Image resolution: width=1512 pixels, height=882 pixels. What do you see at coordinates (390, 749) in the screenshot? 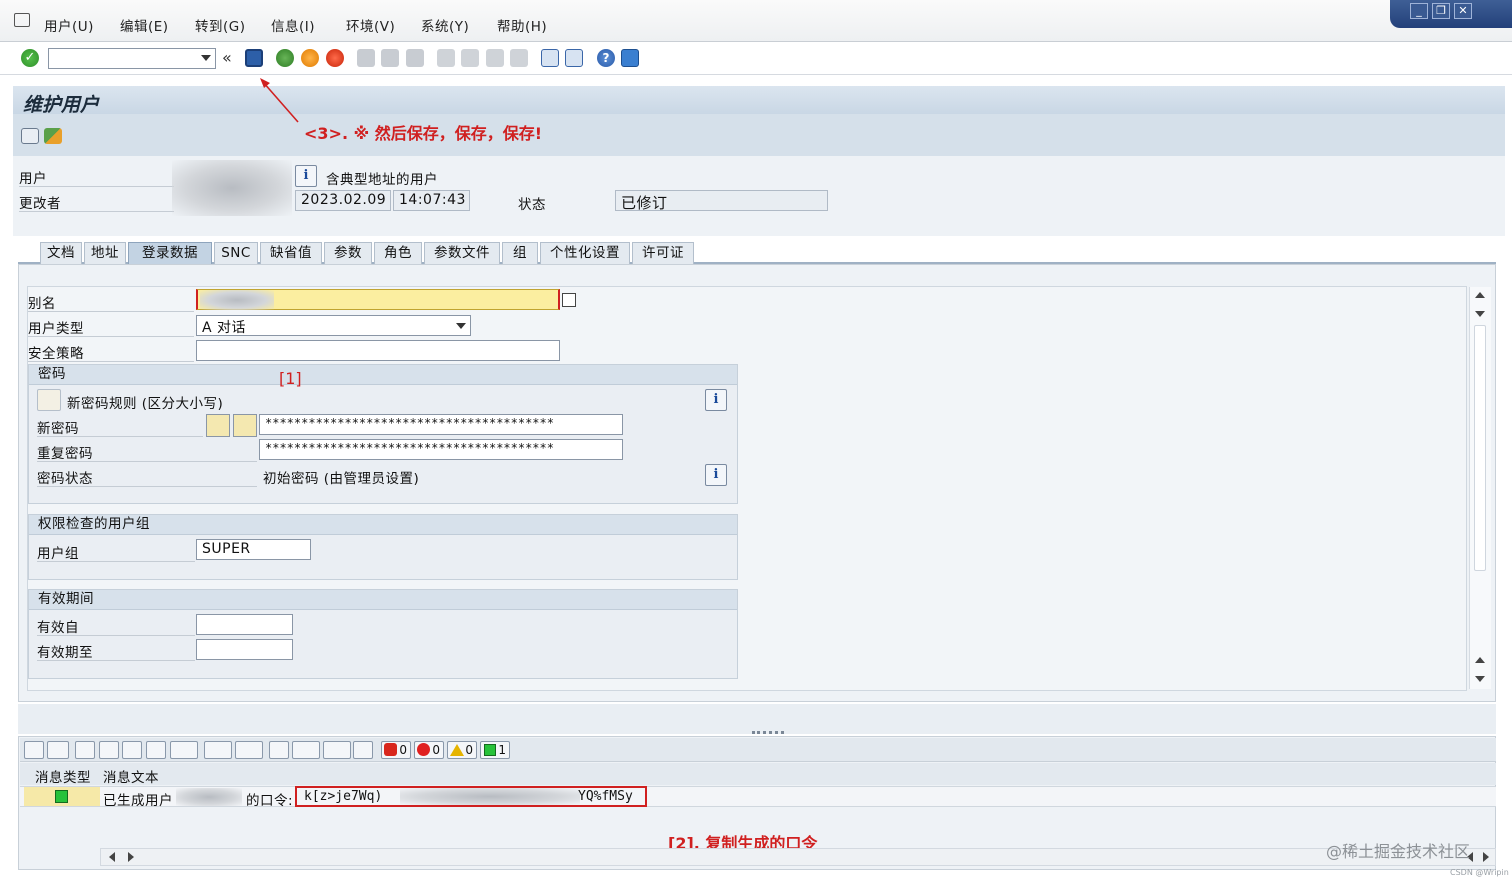
I see `stop-icon` at bounding box center [390, 749].